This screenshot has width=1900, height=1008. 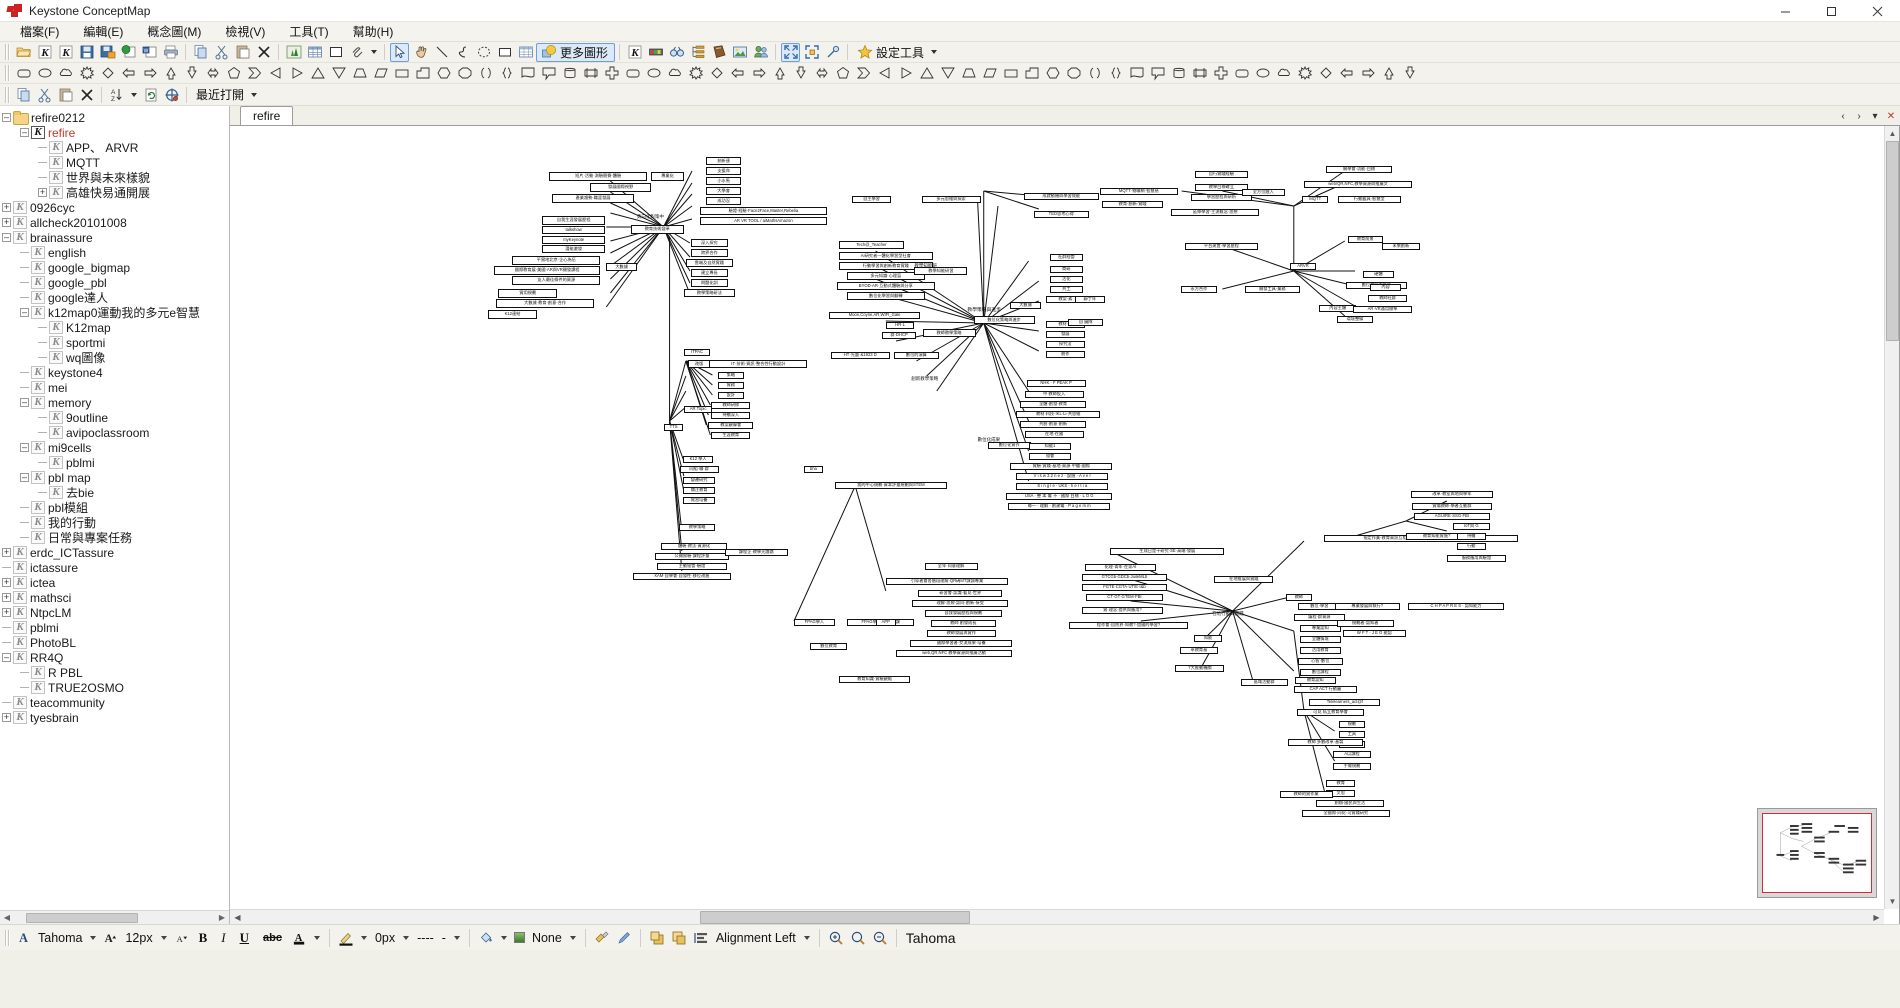 I want to click on line-style-value: ----, so click(x=425, y=938).